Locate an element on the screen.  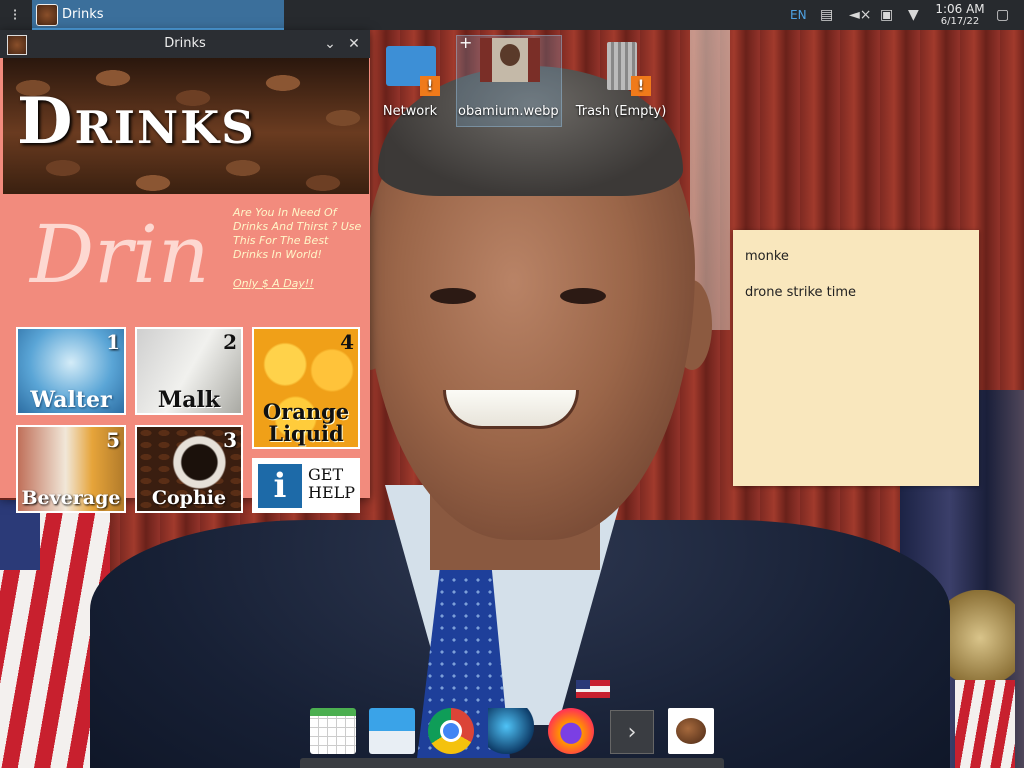
note-line-2: drone strike time is located at coordinates (801, 292).